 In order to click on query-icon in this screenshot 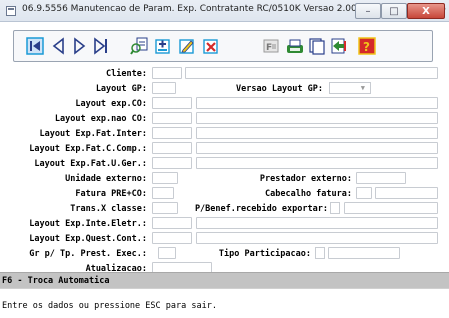, I will do `click(139, 46)`.